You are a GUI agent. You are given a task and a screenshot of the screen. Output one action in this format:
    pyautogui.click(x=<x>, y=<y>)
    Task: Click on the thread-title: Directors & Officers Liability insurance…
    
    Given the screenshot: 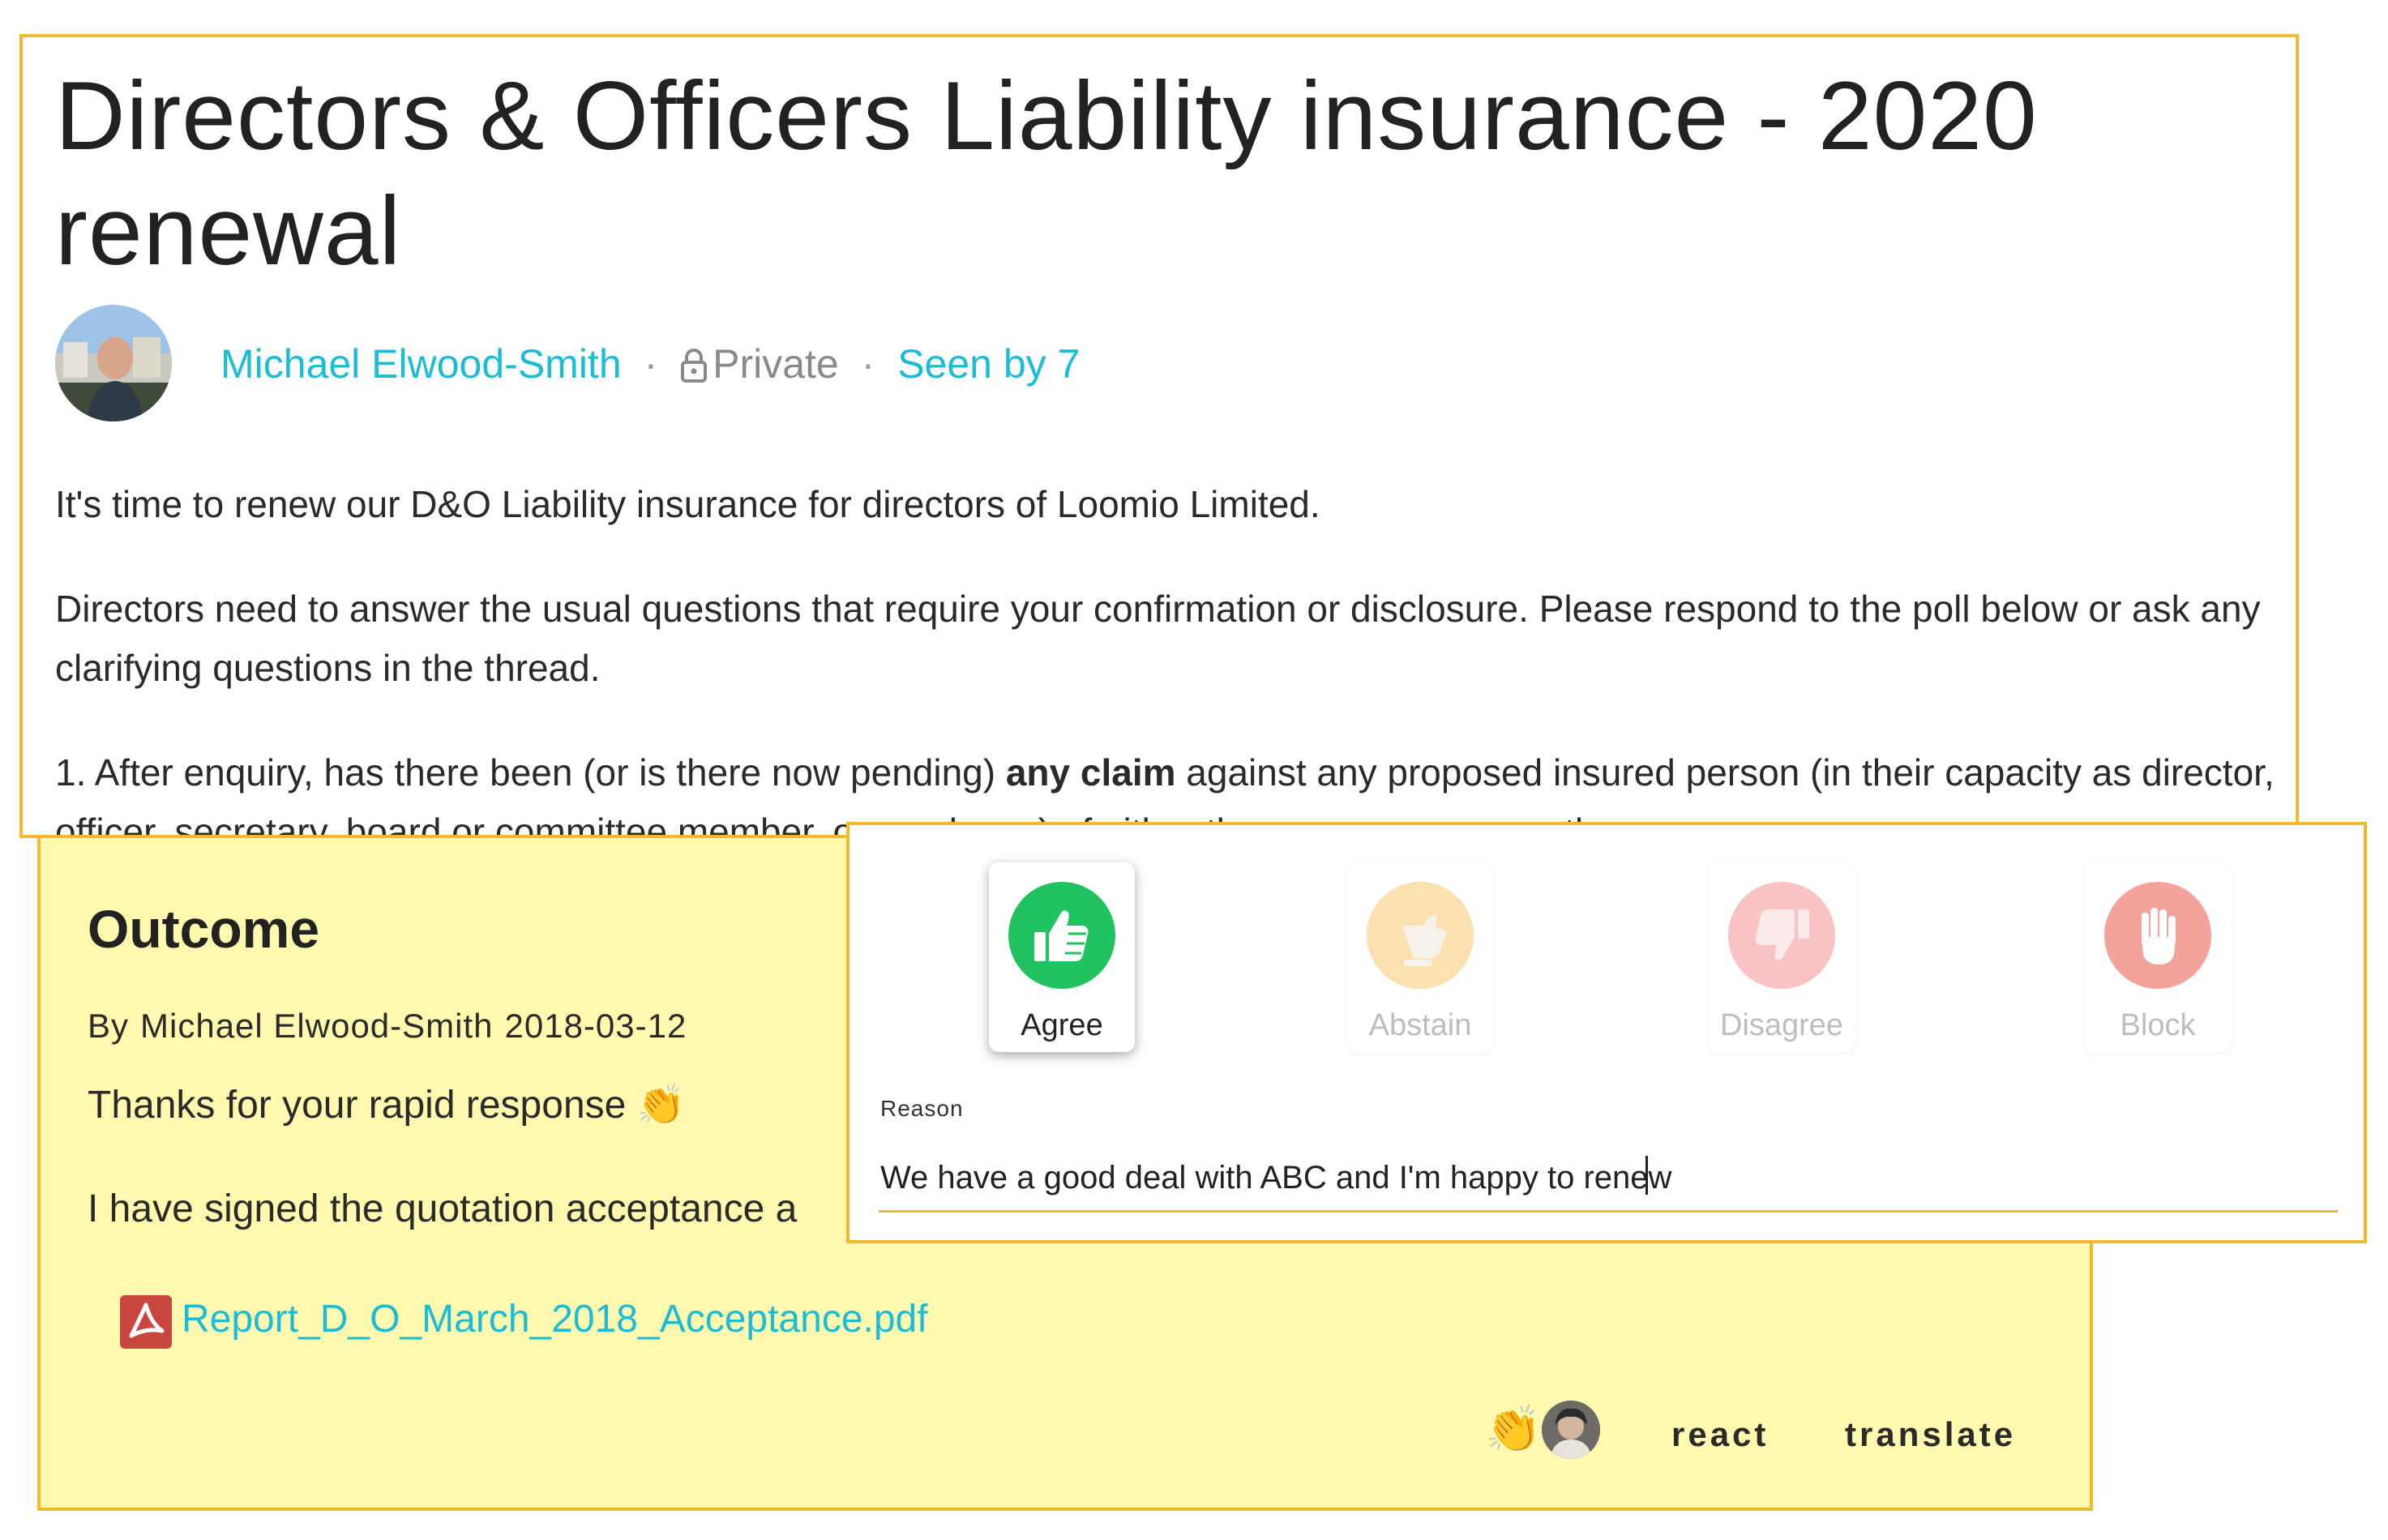 What is the action you would take?
    pyautogui.click(x=1046, y=173)
    